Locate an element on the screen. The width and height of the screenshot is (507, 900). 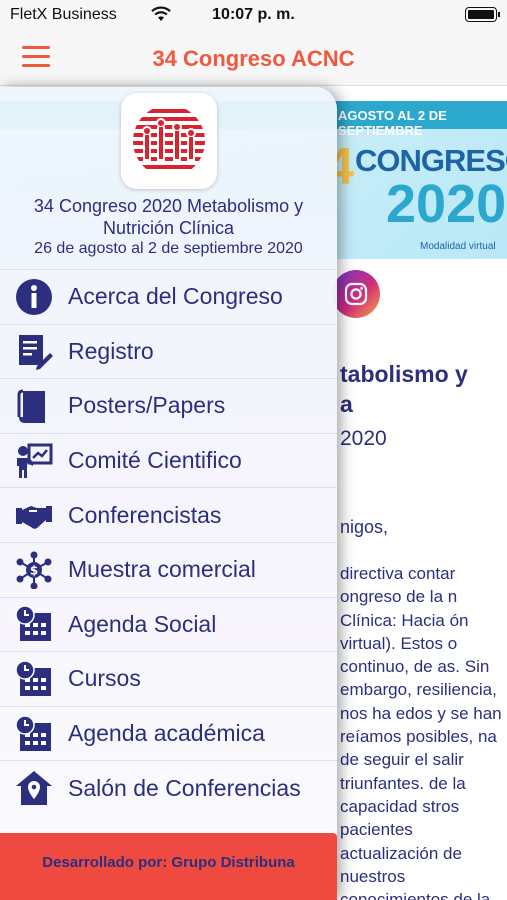
app-header: 34 Congreso ACNC is located at coordinates (253, 58).